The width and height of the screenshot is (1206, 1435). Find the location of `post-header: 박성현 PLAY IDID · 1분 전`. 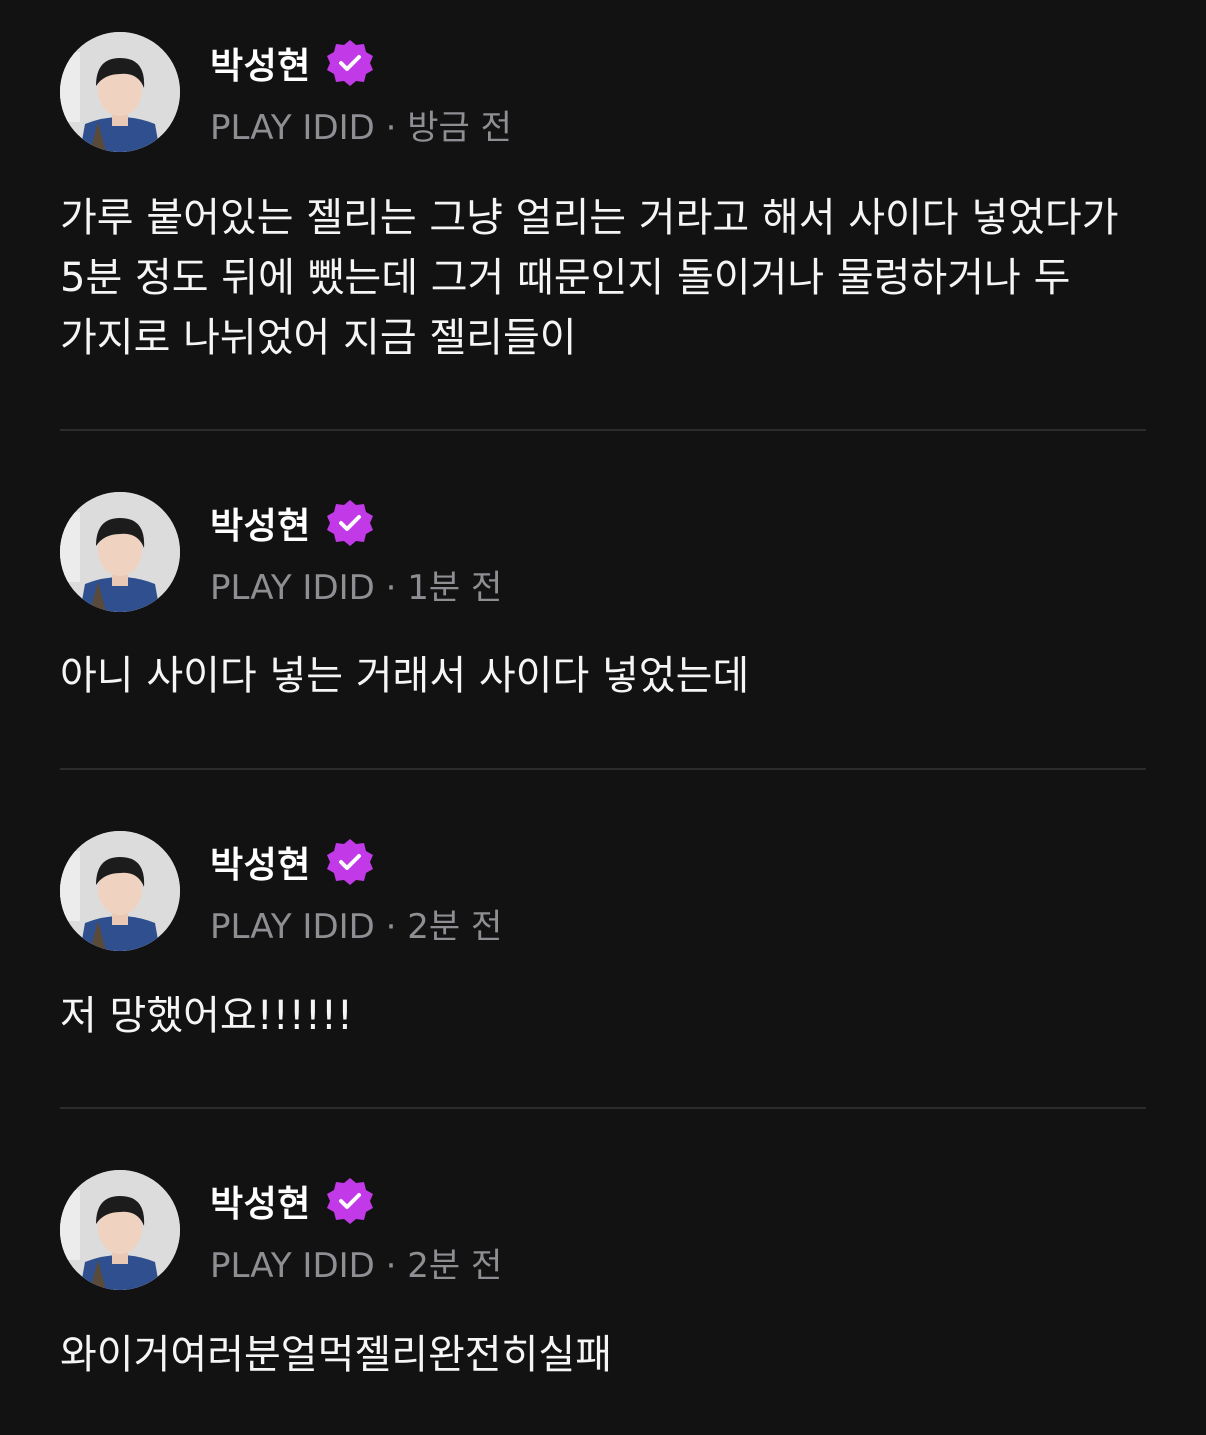

post-header: 박성현 PLAY IDID · 1분 전 is located at coordinates (603, 552).